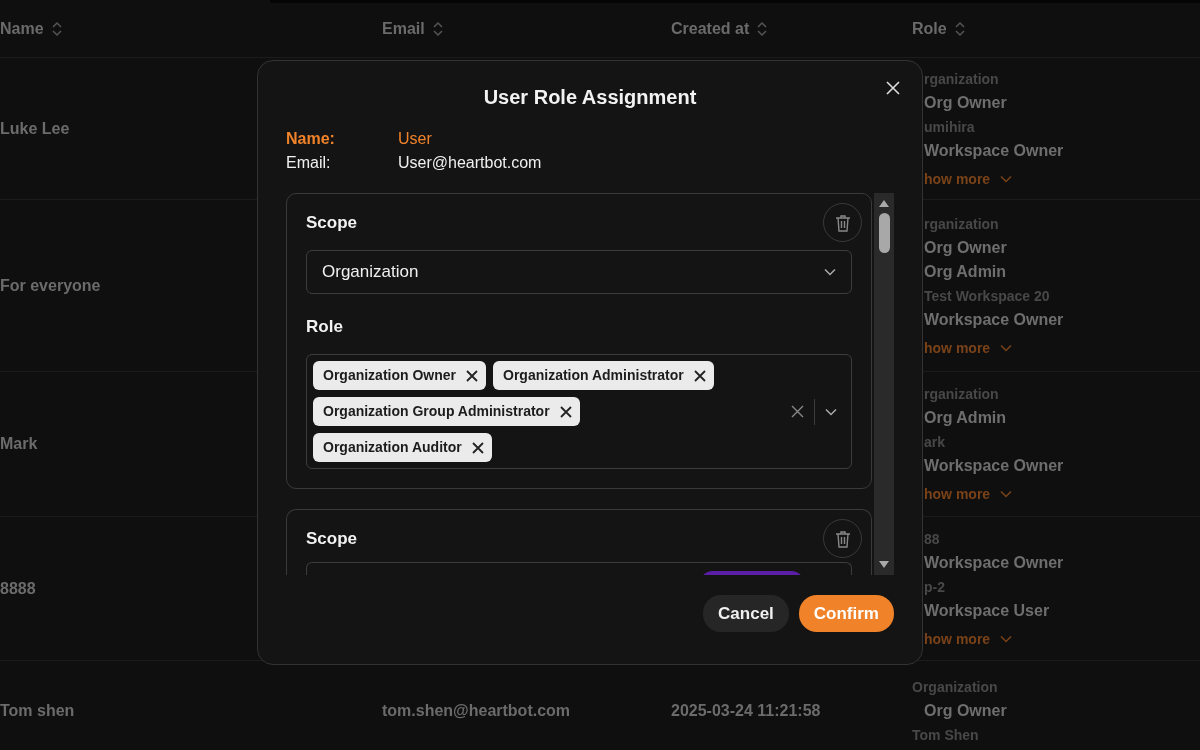 The height and width of the screenshot is (750, 1200). I want to click on field-value: User, so click(415, 139).